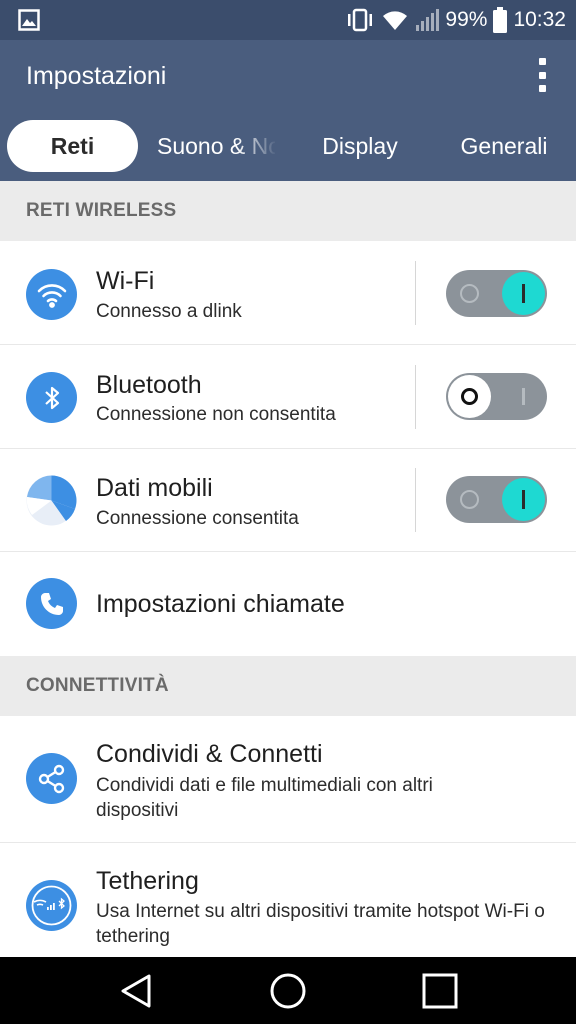 This screenshot has height=1024, width=576. Describe the element at coordinates (500, 20) in the screenshot. I see `battery-icon` at that location.